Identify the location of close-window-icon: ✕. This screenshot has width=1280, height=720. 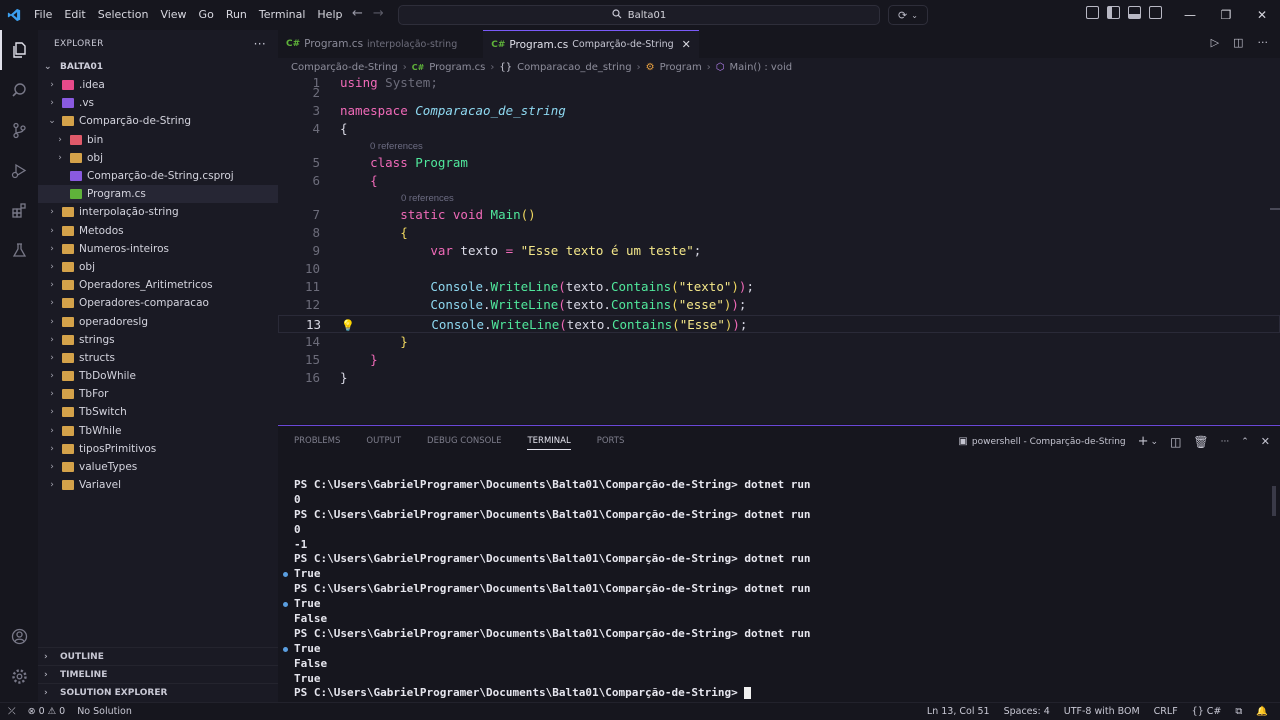
(1262, 15).